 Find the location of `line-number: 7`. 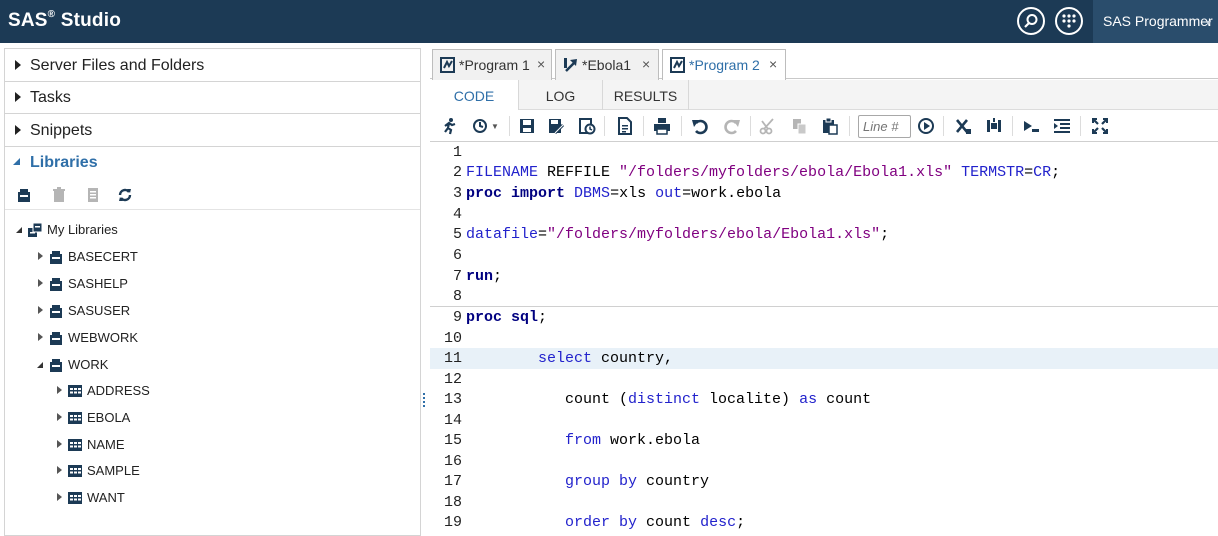

line-number: 7 is located at coordinates (457, 276).